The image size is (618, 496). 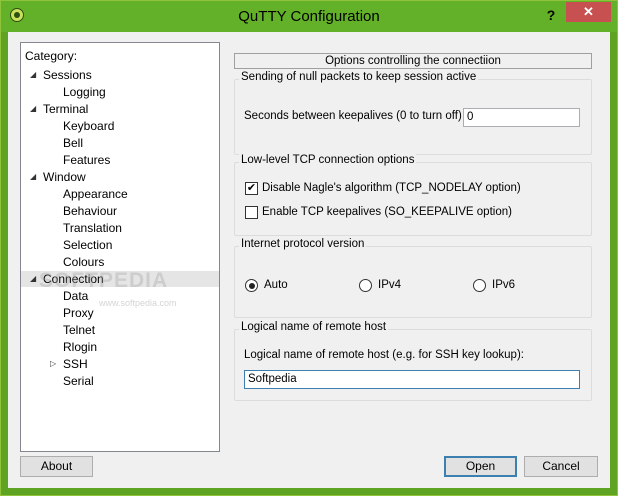 I want to click on tree-item-logging: Logging, so click(x=84, y=92).